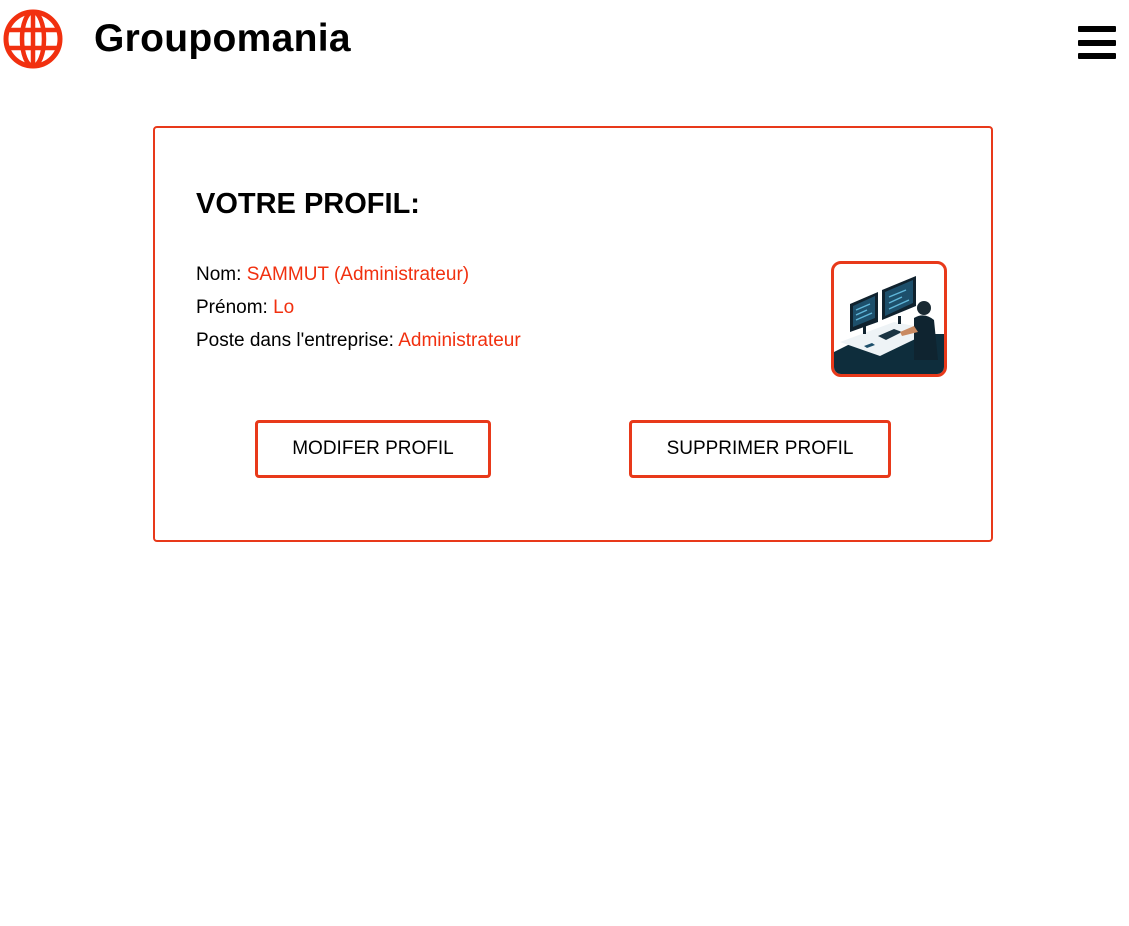 Image resolution: width=1129 pixels, height=926 pixels. What do you see at coordinates (889, 325) in the screenshot?
I see `developer-at-desk-illustration` at bounding box center [889, 325].